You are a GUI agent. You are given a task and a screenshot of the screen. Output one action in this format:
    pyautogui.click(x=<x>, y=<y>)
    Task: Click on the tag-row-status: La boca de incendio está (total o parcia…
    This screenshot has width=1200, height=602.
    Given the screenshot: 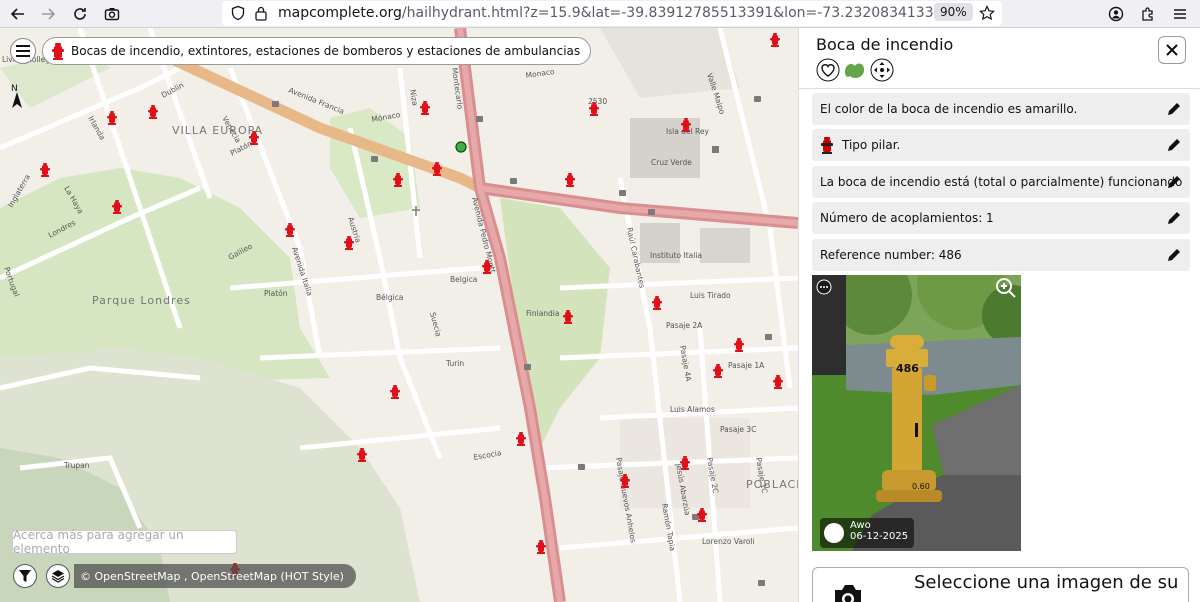 What is the action you would take?
    pyautogui.click(x=1001, y=182)
    